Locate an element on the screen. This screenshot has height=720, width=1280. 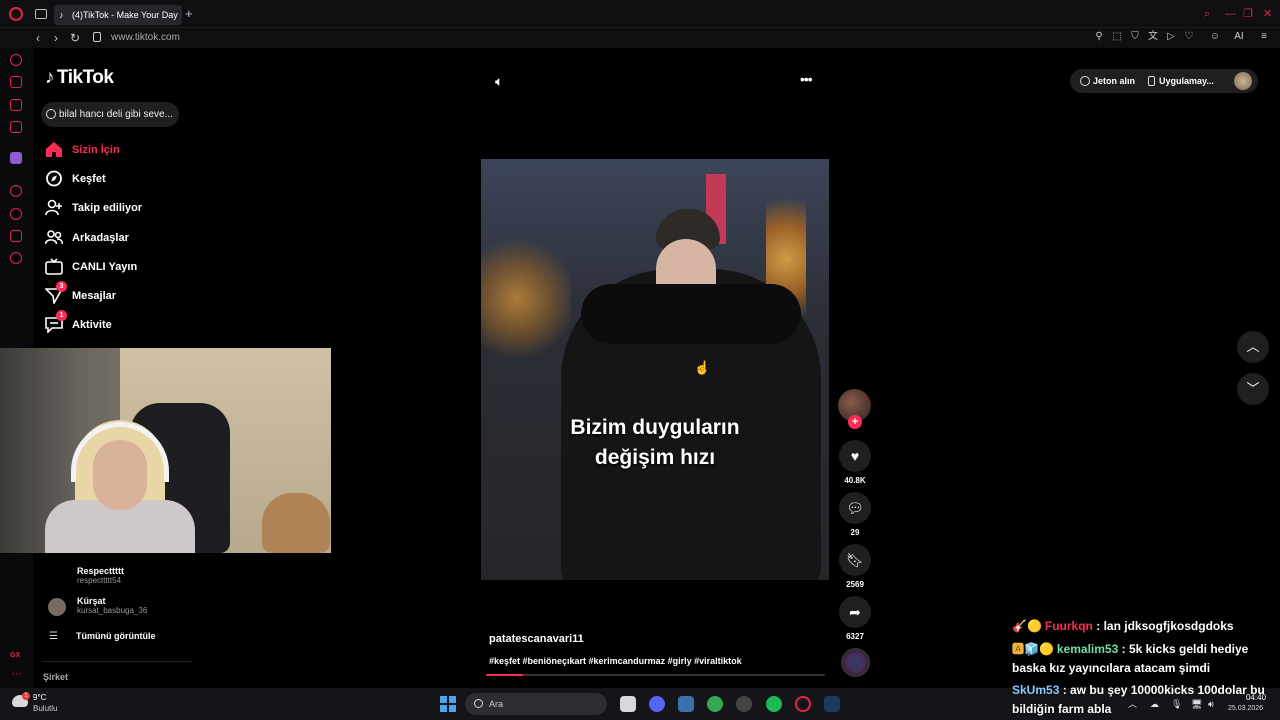
file-explorer-icon is located at coordinates (628, 704).